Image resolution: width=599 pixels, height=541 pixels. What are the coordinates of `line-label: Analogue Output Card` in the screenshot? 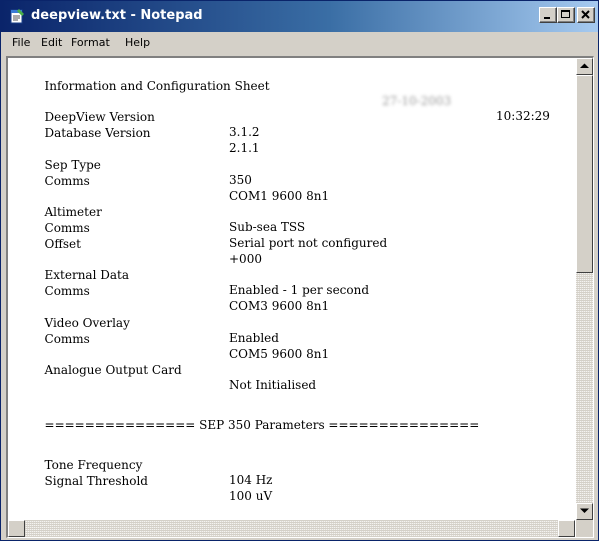 It's located at (113, 370).